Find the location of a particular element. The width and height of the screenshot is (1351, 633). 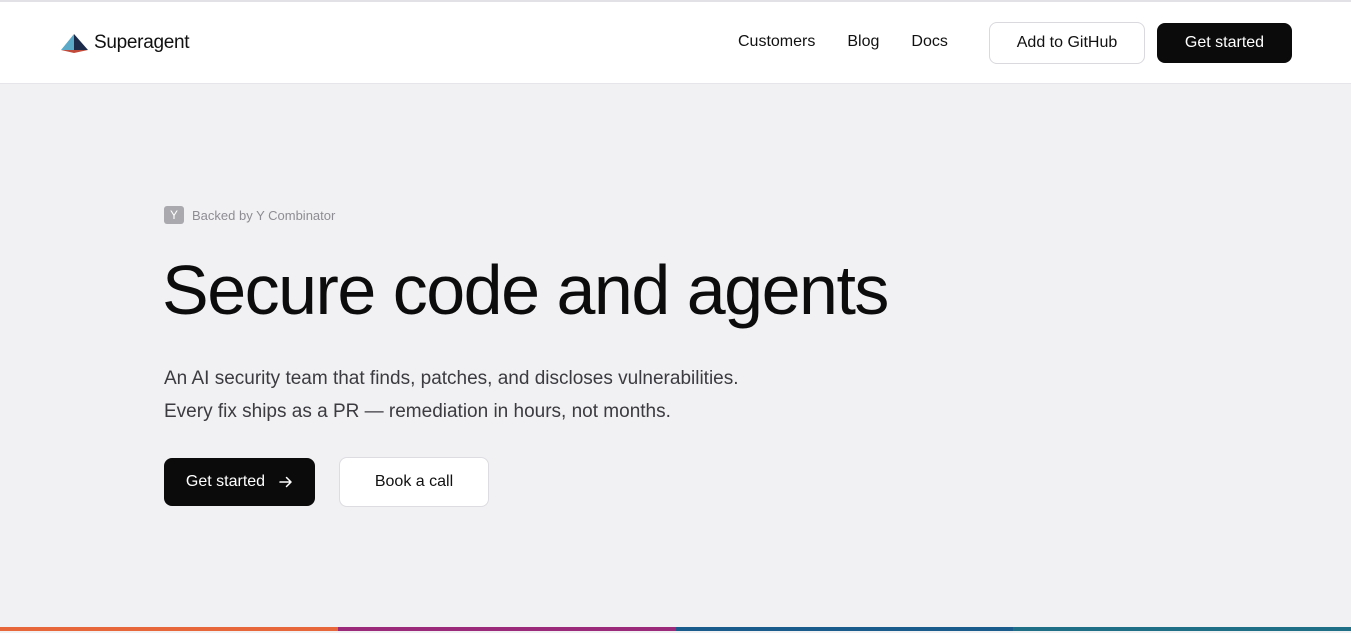

nav-get-started-button: Get started is located at coordinates (1224, 43).